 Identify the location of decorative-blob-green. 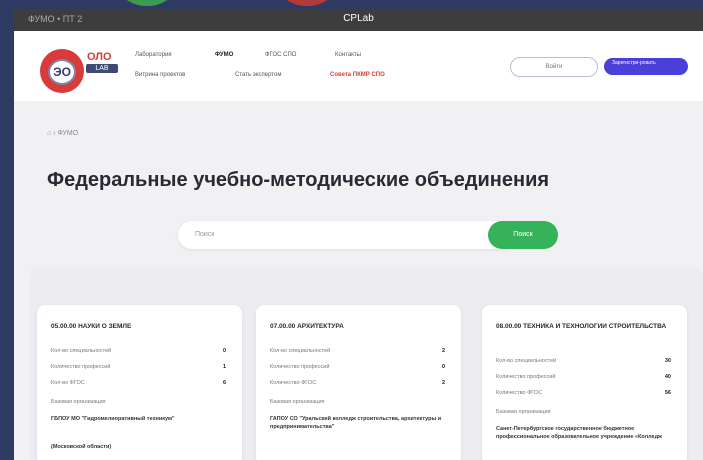
(147, 3).